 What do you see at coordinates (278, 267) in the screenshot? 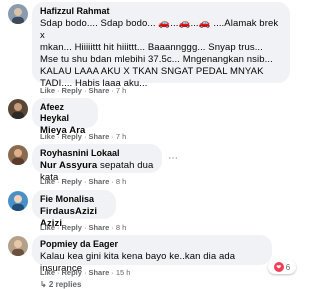
I see `heart-icon: ❤` at bounding box center [278, 267].